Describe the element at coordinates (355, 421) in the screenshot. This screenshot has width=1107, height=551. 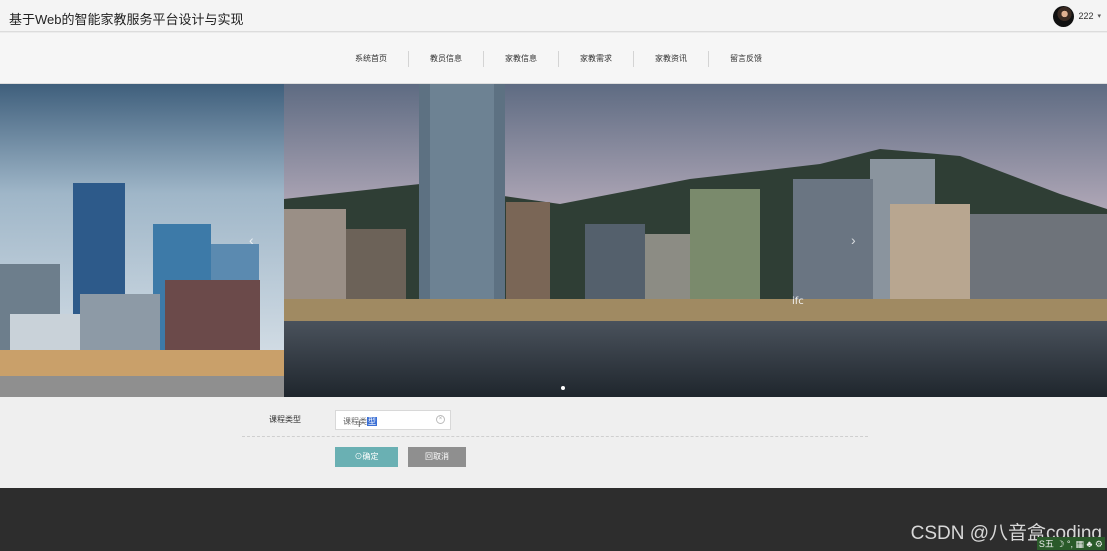
I see `course-type-value-text: 课程类` at that location.